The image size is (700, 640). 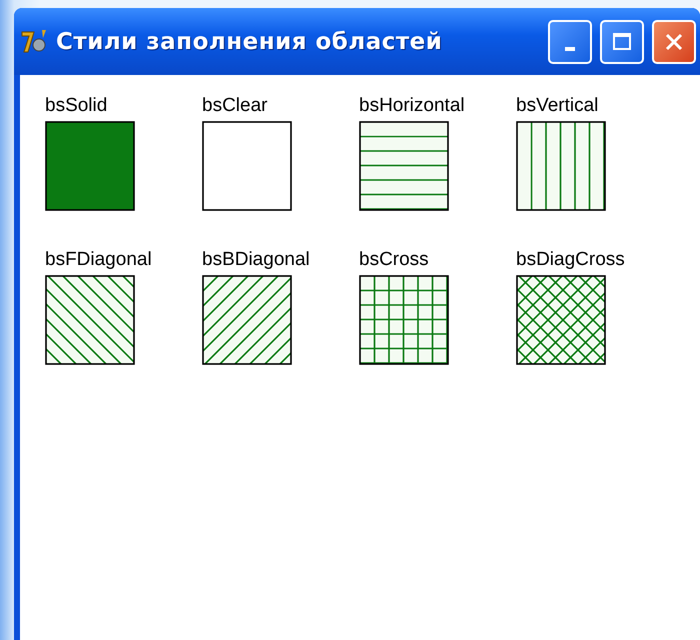 I want to click on style-label: bsDiagCross, so click(x=570, y=260).